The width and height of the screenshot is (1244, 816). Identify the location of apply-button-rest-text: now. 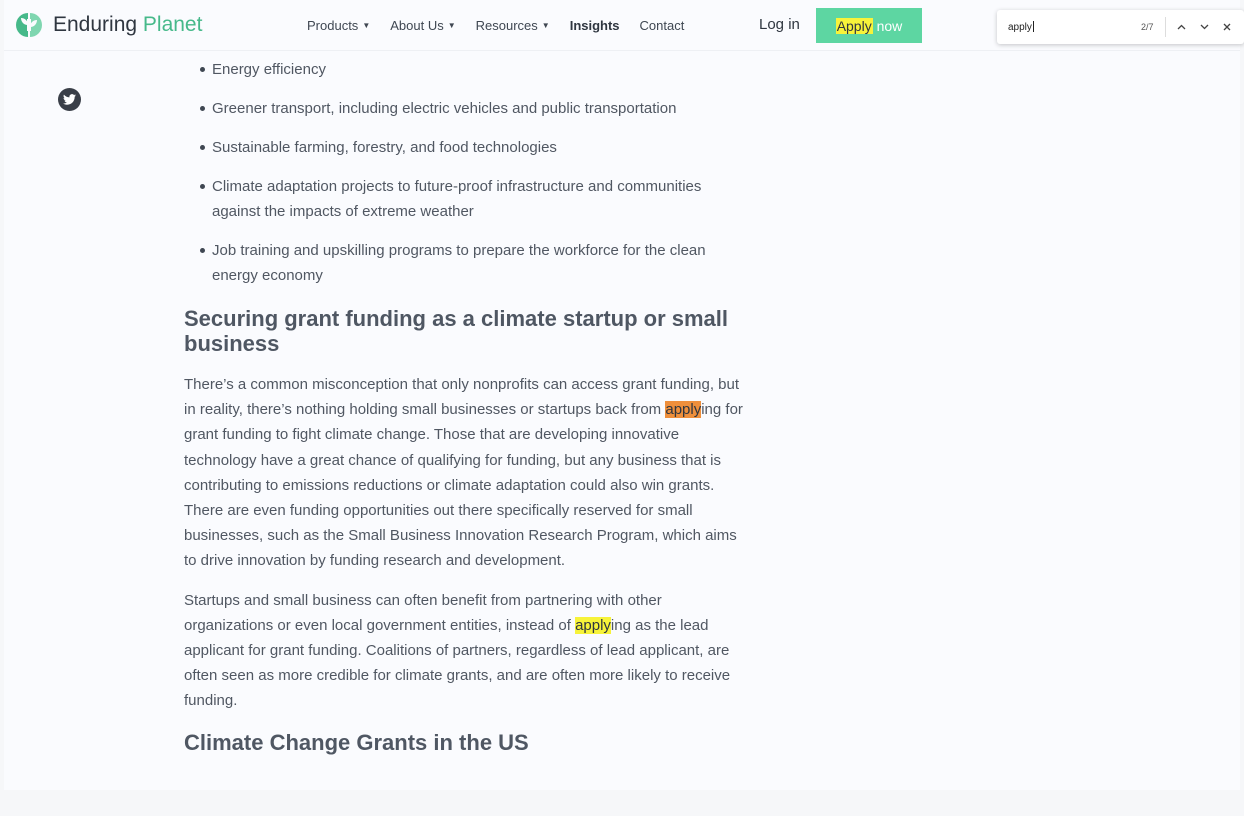
(887, 25).